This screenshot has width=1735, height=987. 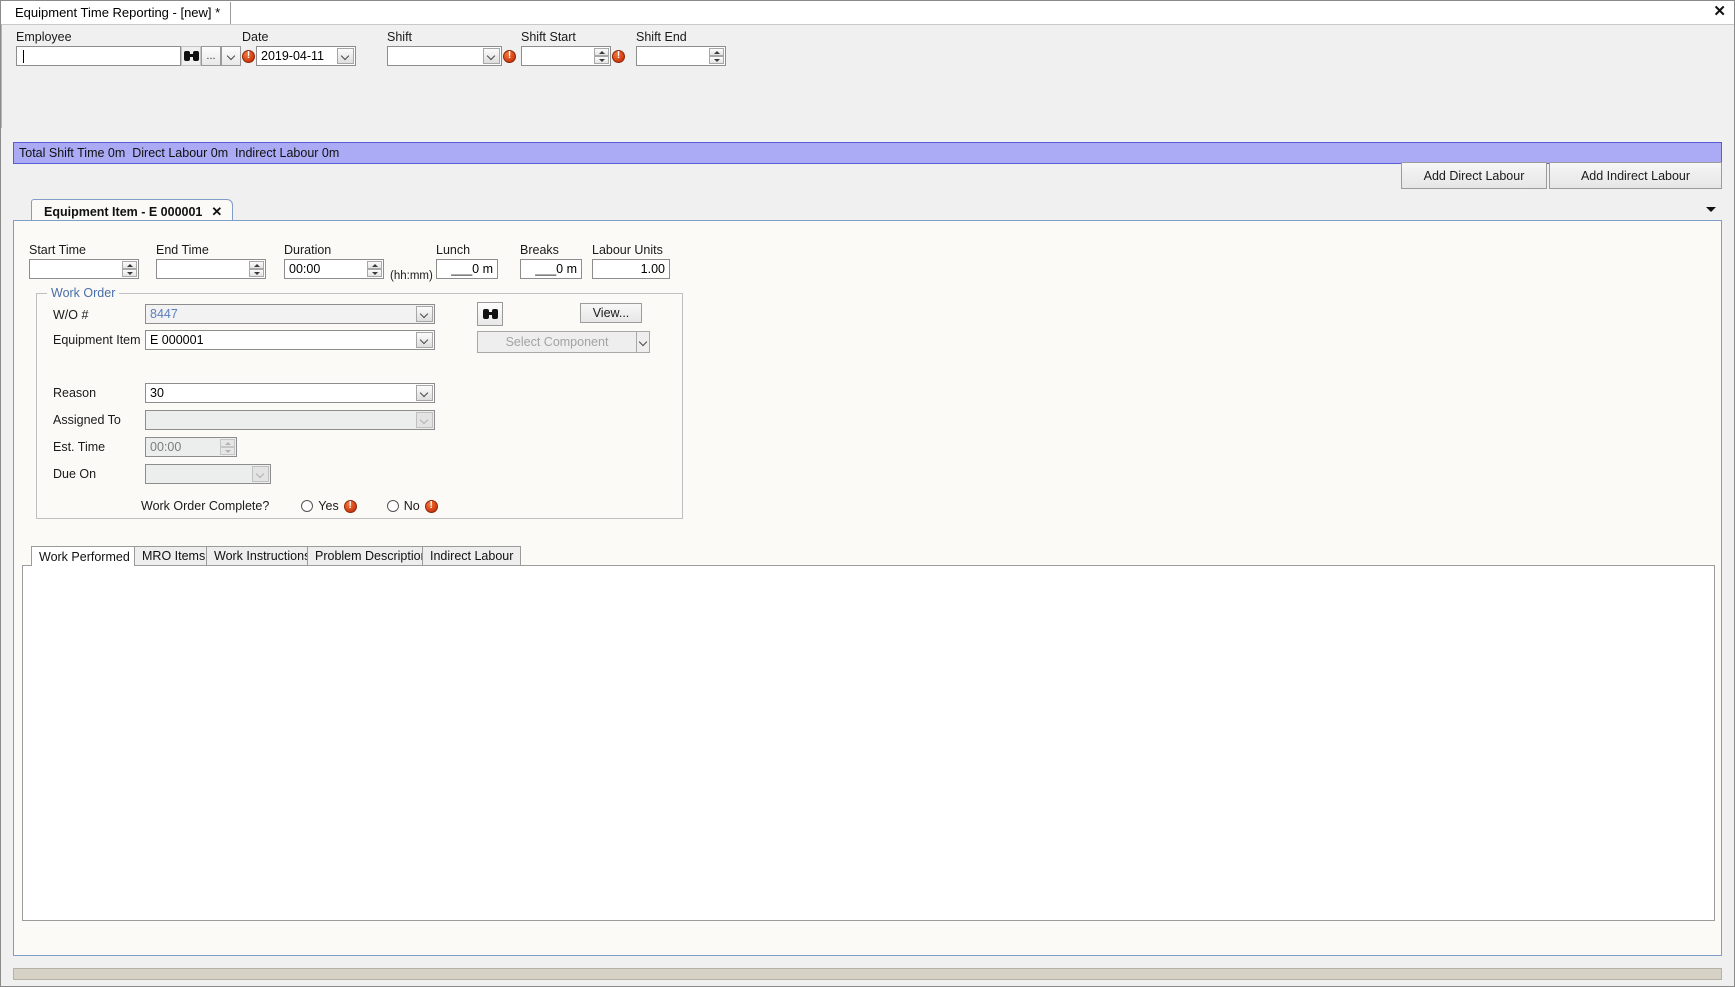 I want to click on bottom-tab-label: Problem Description, so click(x=371, y=556).